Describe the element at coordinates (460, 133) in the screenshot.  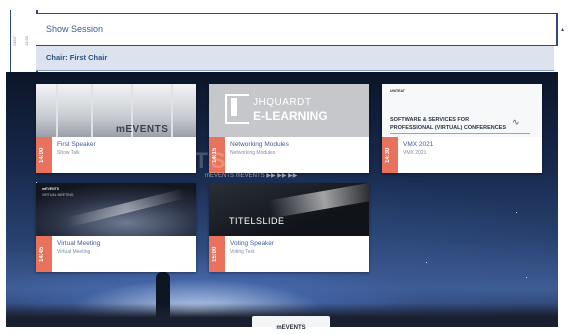
I see `divider` at that location.